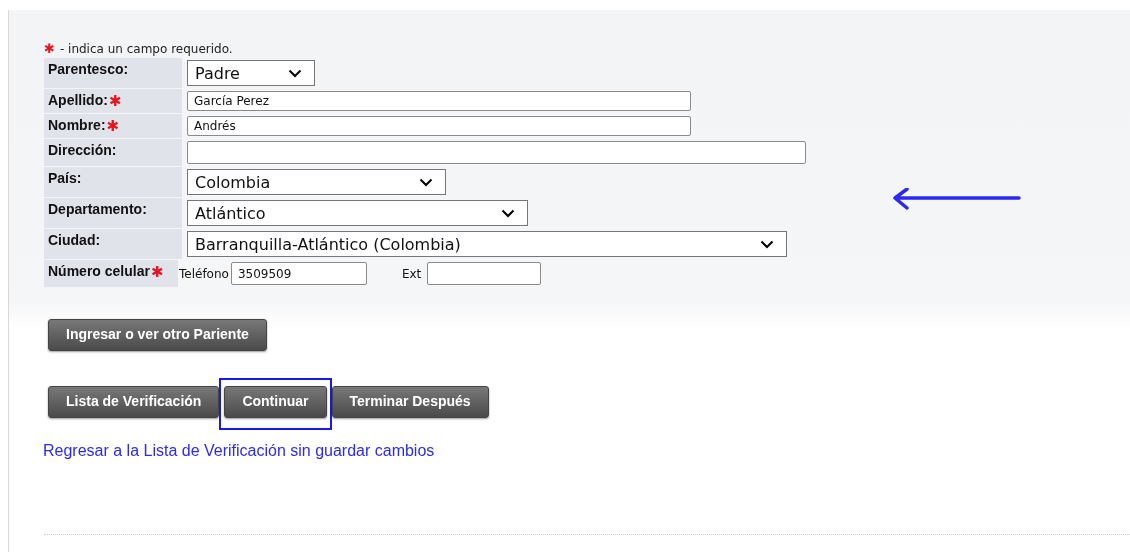  What do you see at coordinates (439, 101) in the screenshot?
I see `text-field: García Perez` at bounding box center [439, 101].